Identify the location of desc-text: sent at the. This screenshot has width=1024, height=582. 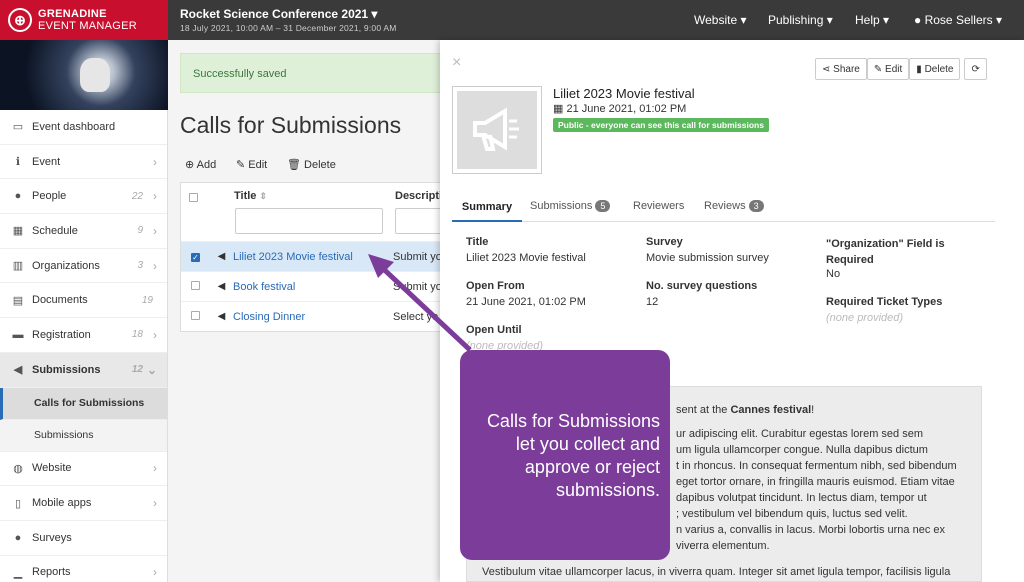
(703, 410).